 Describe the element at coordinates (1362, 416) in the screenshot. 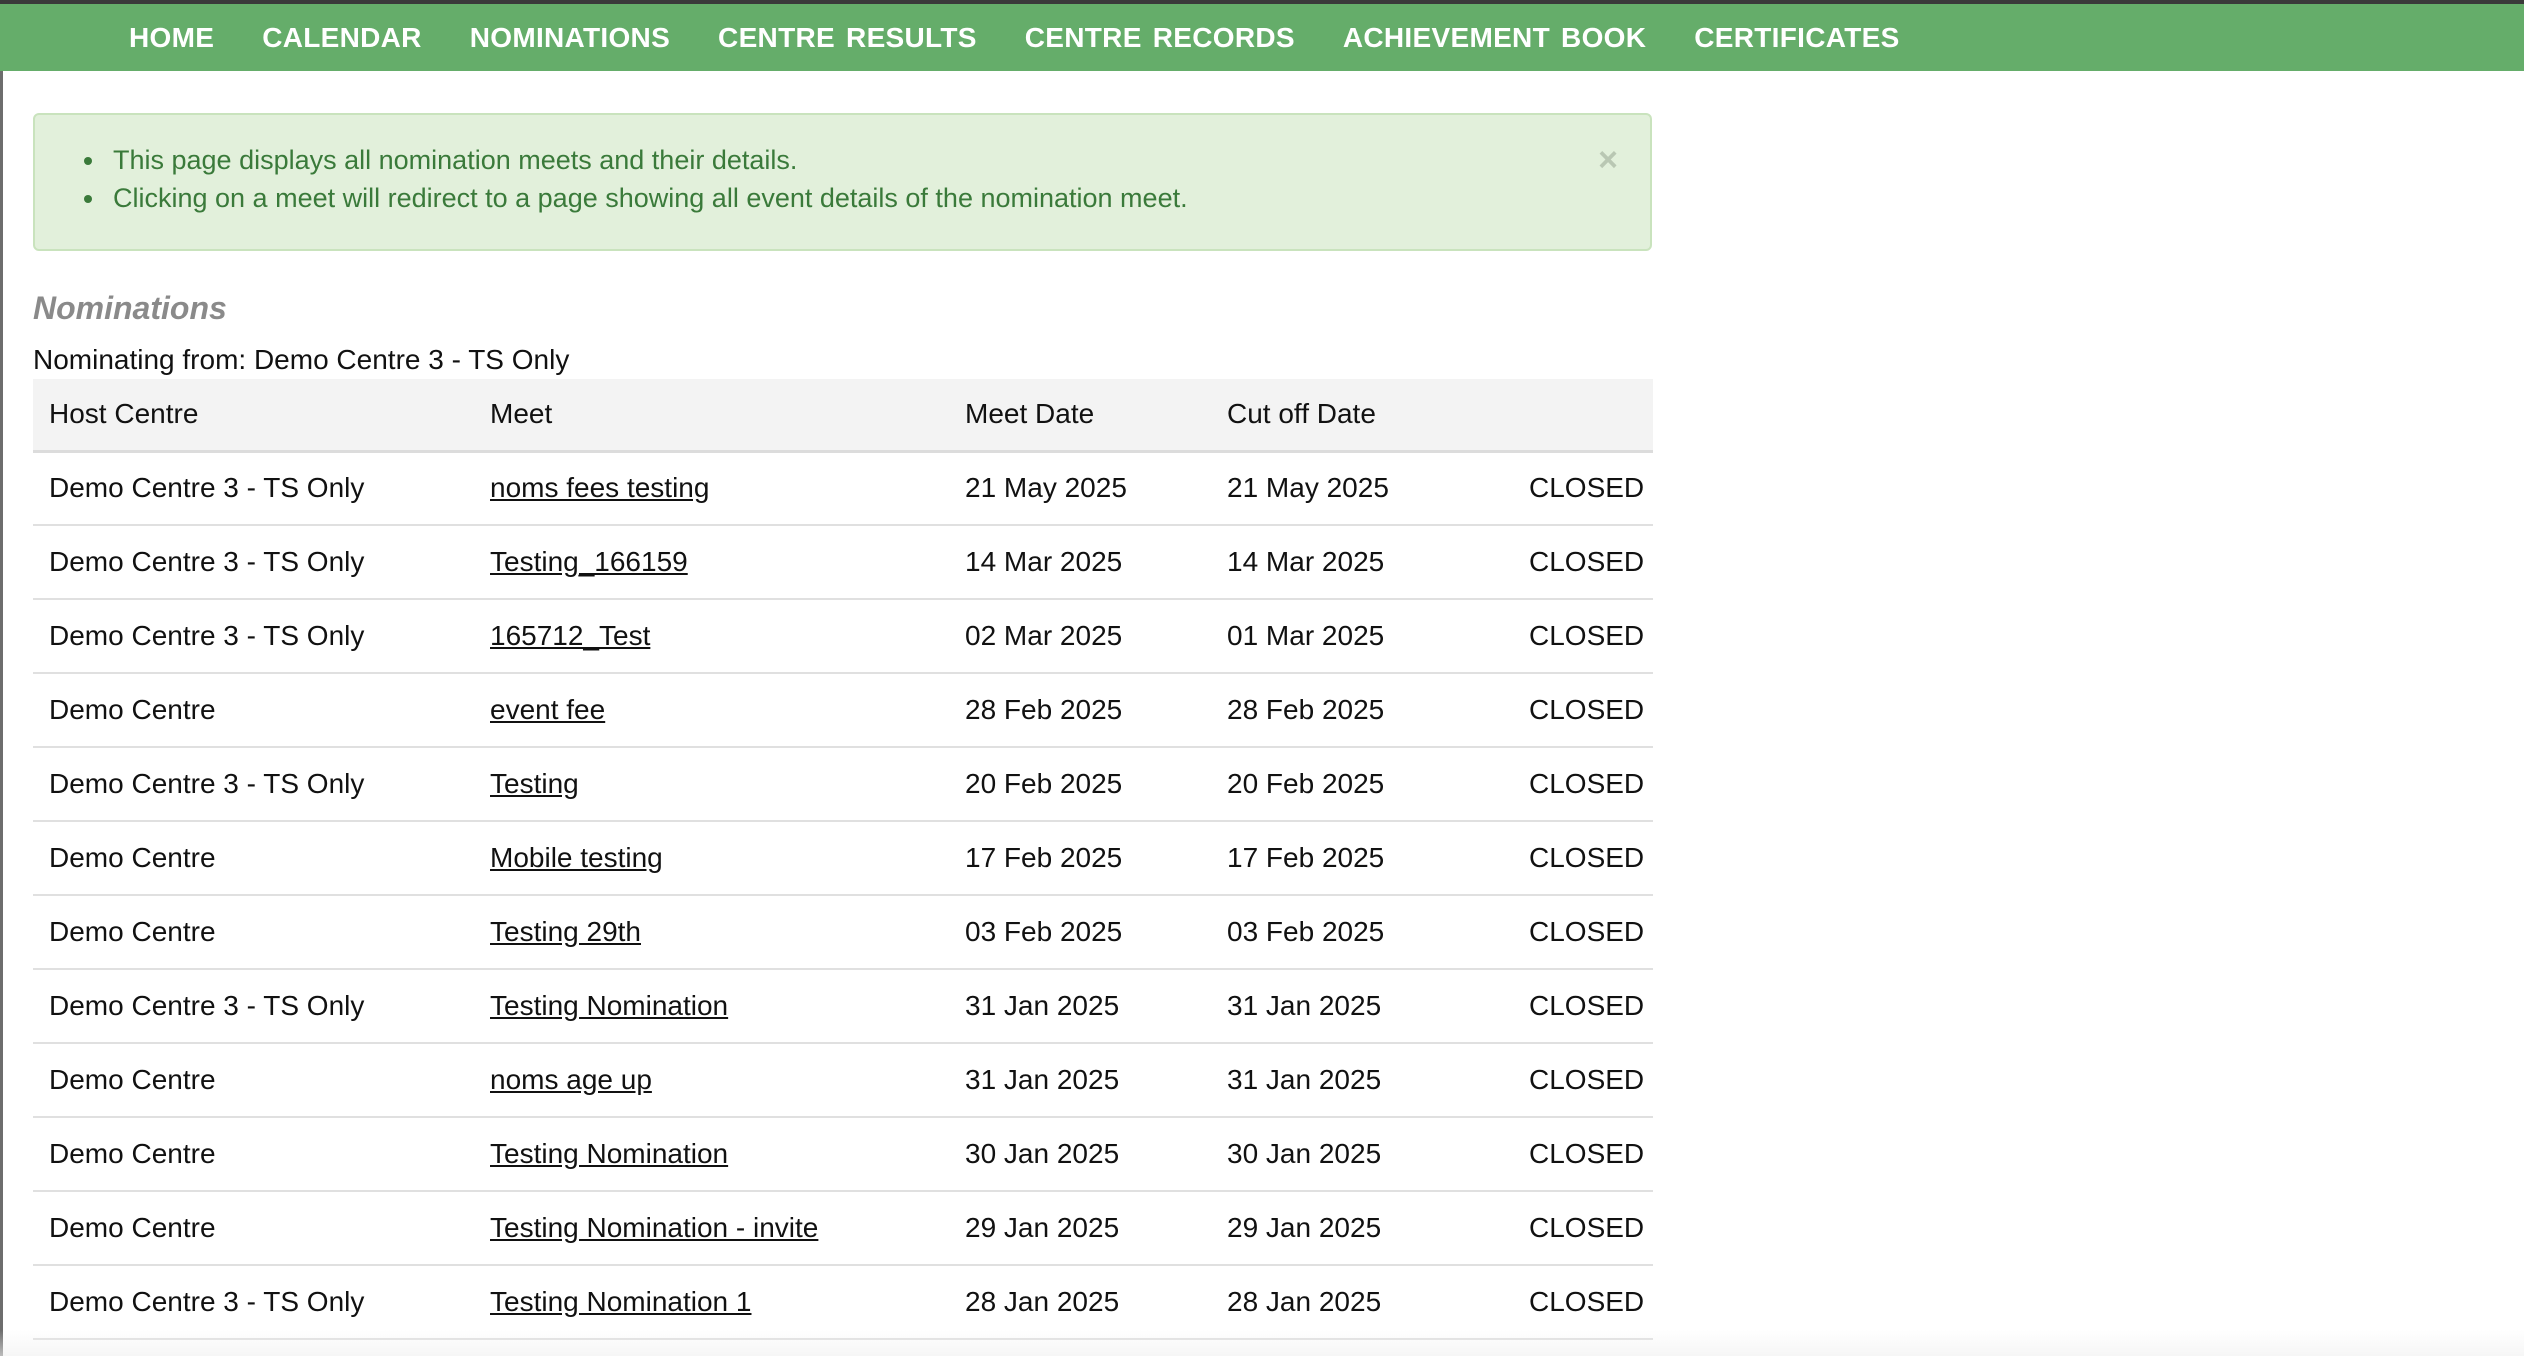

I see `header-cutoff-date: Cut off Date` at that location.